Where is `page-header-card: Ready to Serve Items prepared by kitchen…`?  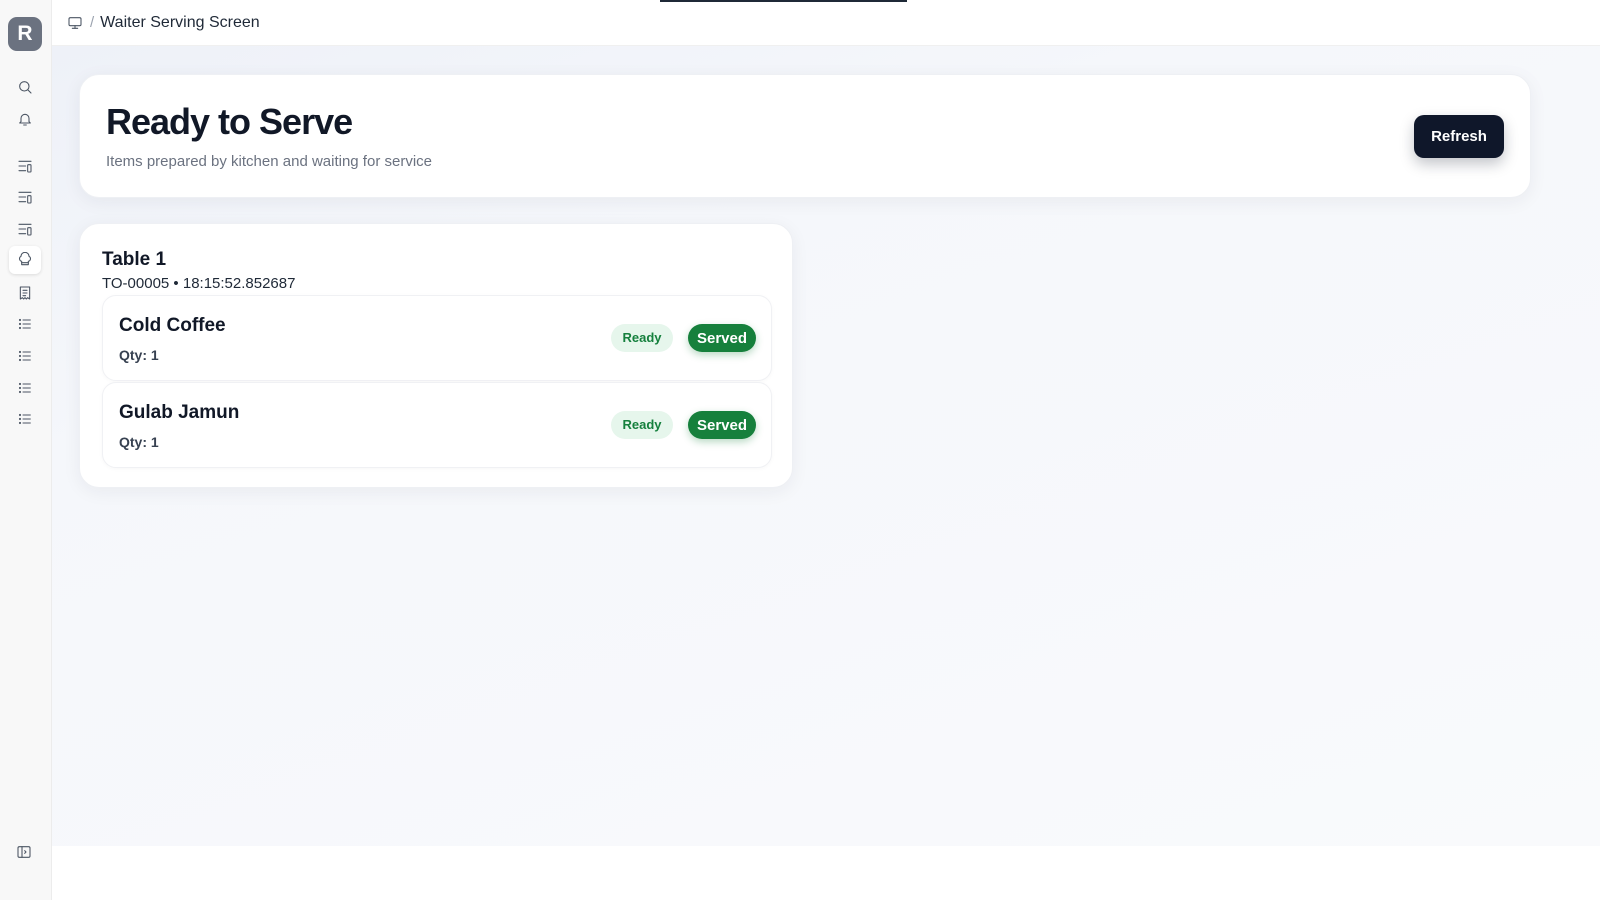 page-header-card: Ready to Serve Items prepared by kitchen… is located at coordinates (805, 136).